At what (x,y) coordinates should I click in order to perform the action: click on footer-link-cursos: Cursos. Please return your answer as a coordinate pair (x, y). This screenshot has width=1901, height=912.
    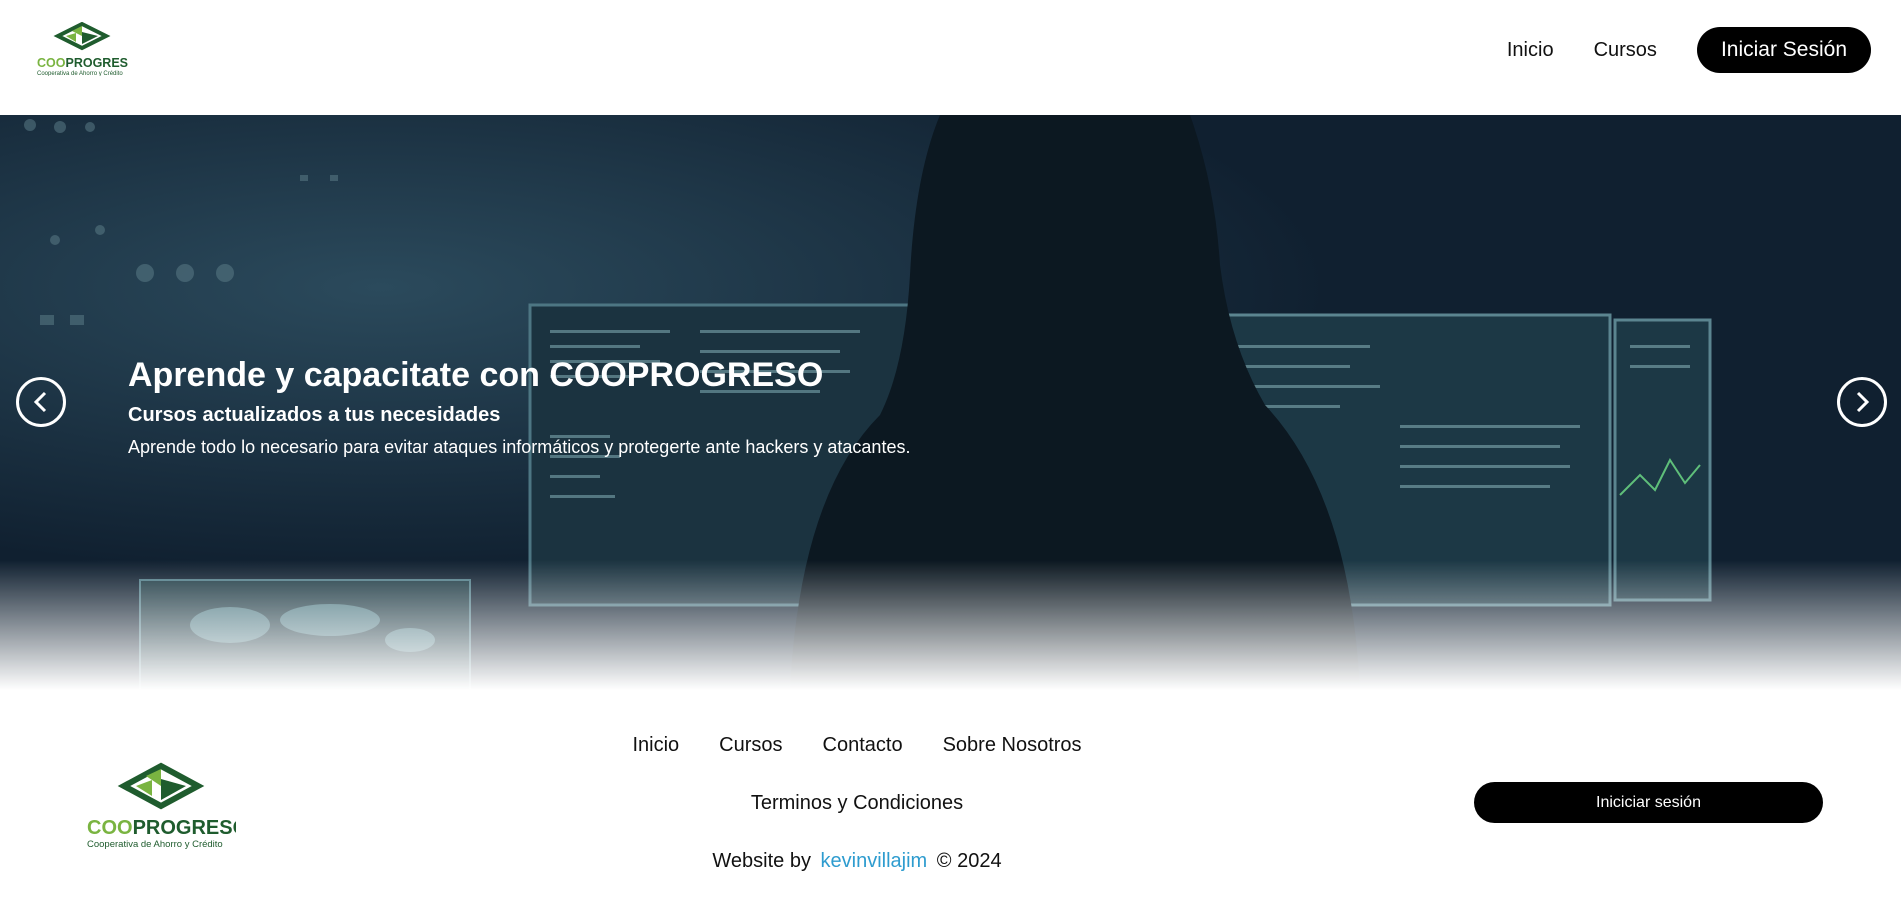
    Looking at the image, I should click on (750, 745).